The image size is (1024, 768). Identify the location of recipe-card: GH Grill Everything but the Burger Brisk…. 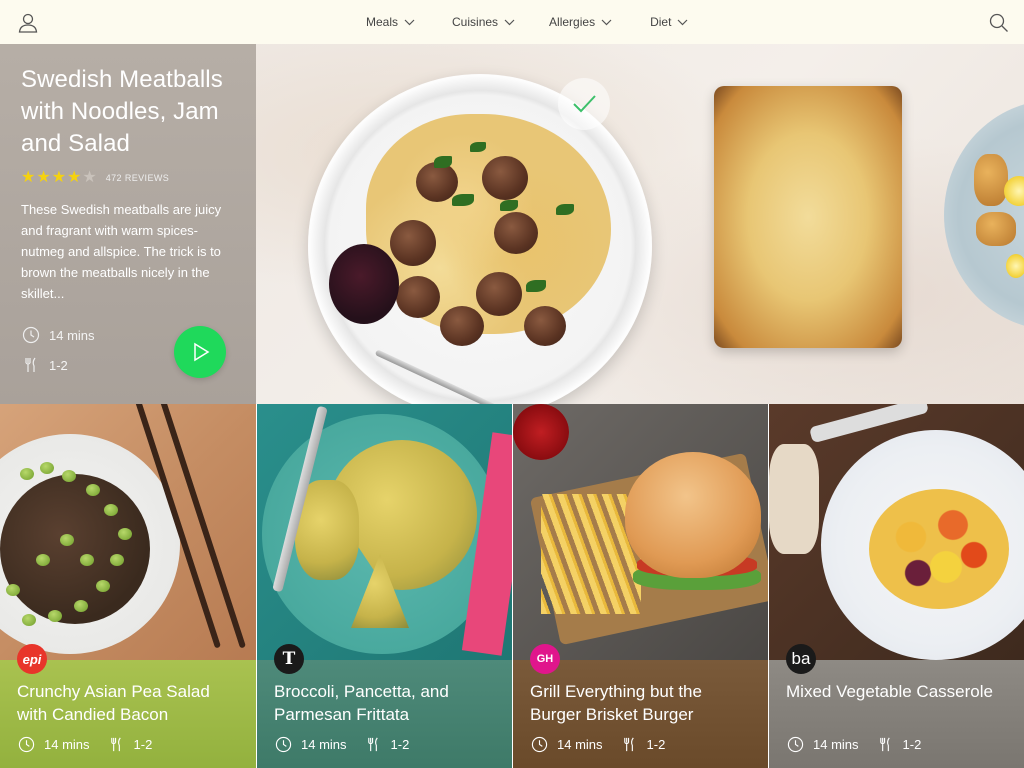
(640, 586).